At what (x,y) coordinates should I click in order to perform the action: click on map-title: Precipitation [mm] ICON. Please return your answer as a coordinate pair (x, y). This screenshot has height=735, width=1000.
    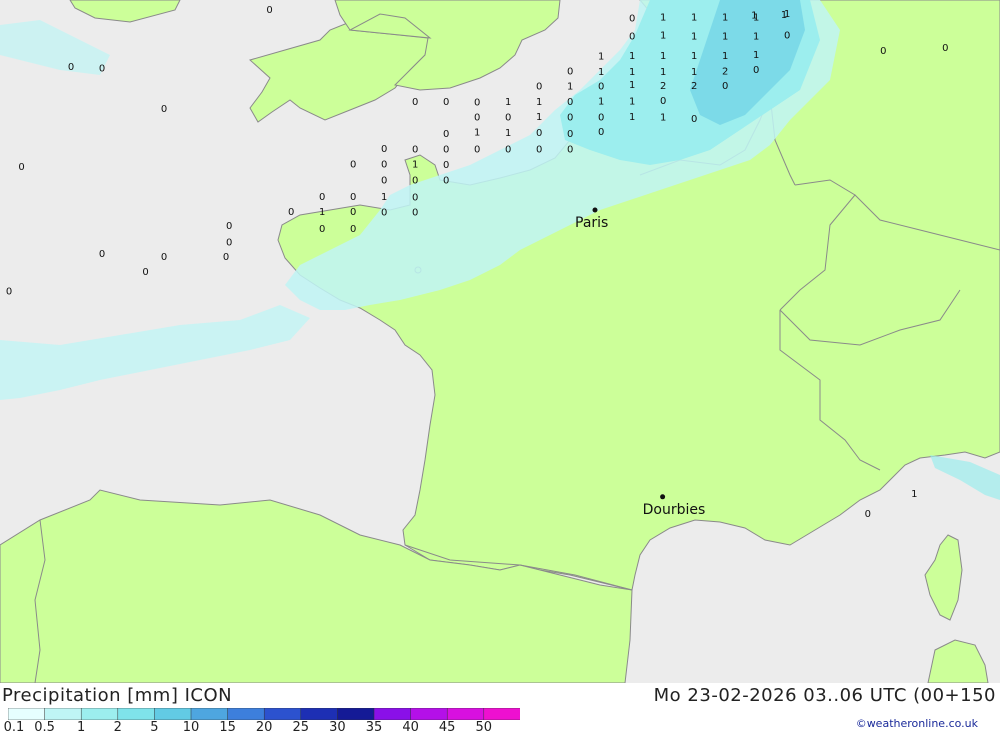
    Looking at the image, I should click on (117, 695).